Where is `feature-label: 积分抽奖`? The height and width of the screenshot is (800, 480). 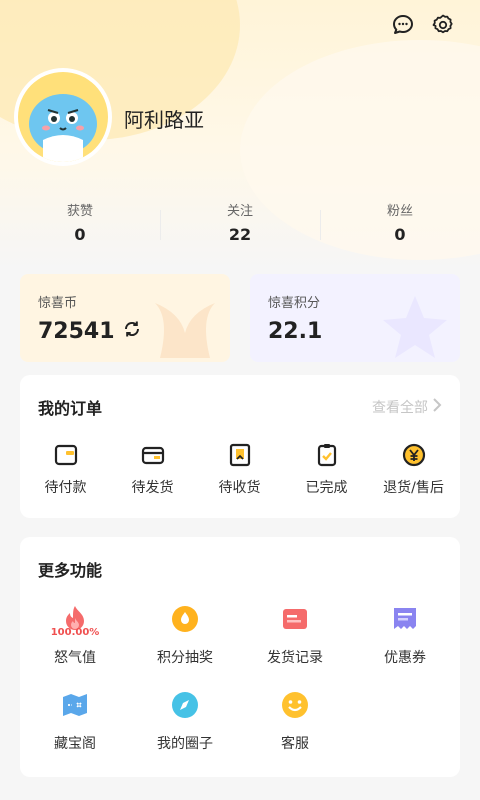
feature-label: 积分抽奖 is located at coordinates (185, 658).